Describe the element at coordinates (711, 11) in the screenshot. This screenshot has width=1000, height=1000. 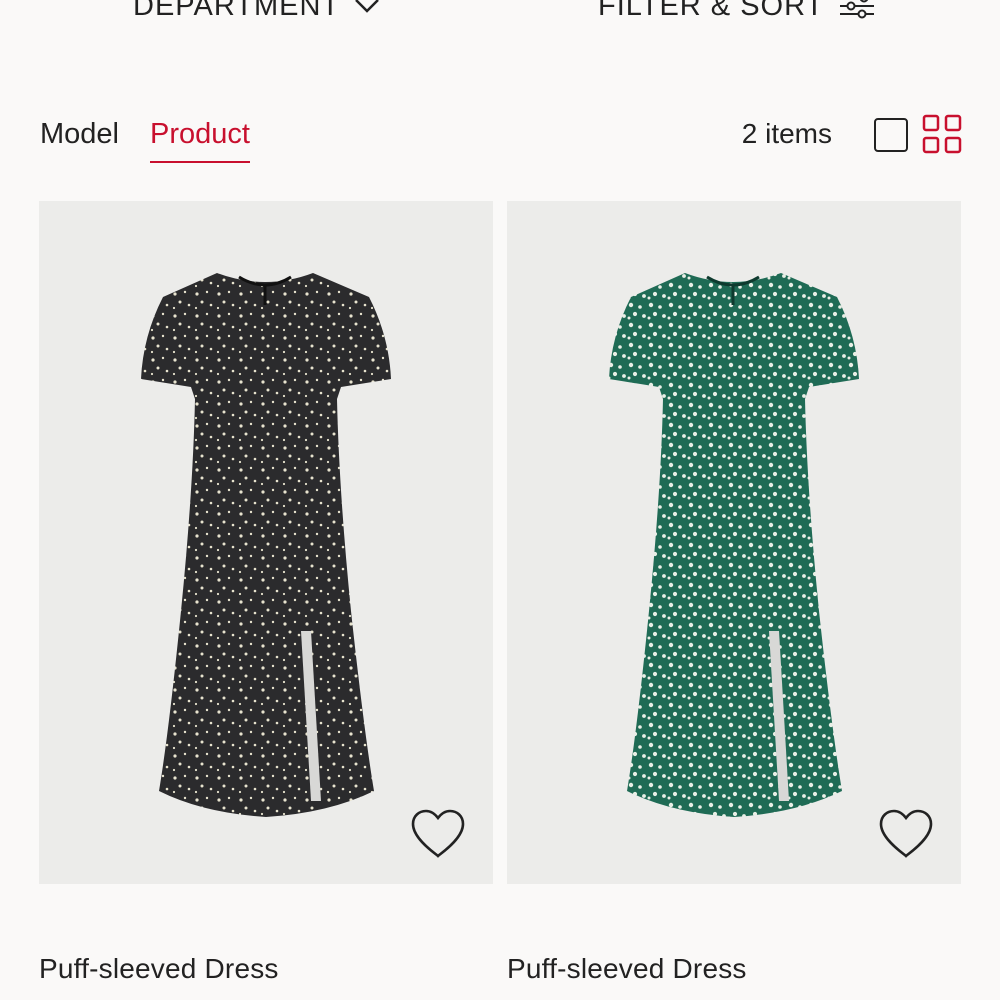
I see `filter-sort-label: FILTER & SORT` at that location.